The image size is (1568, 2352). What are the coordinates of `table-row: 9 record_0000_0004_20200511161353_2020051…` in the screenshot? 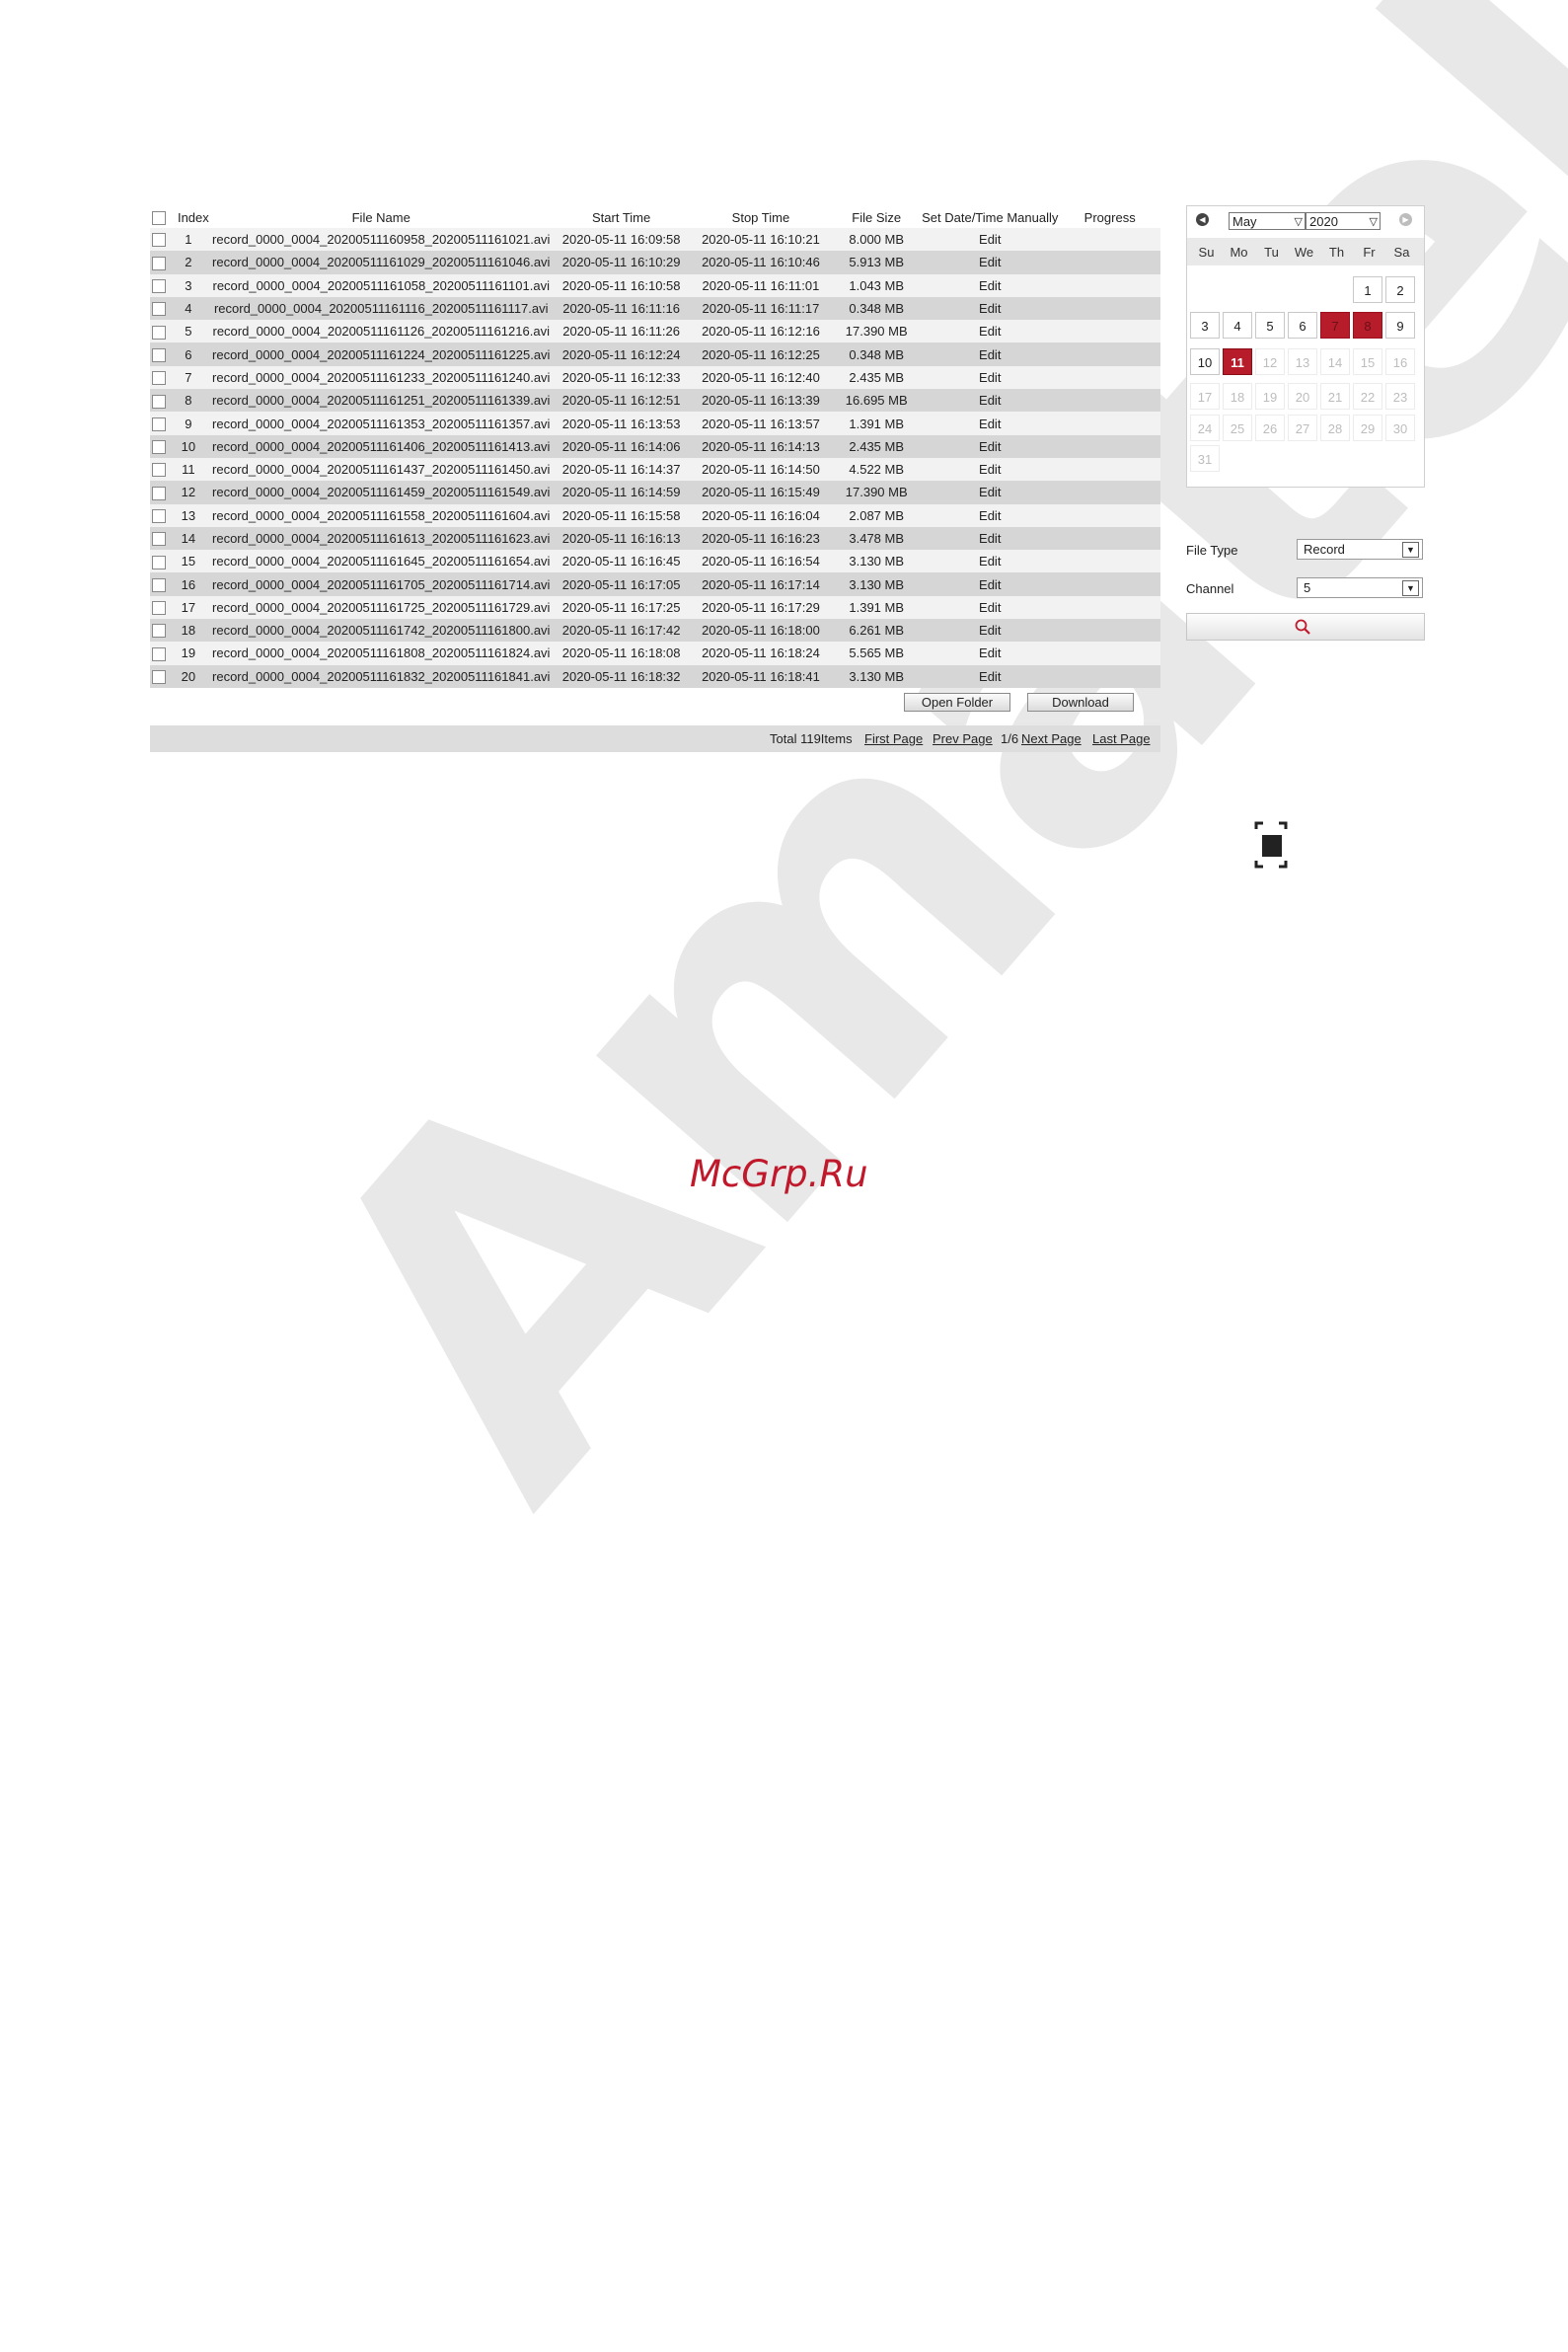 It's located at (655, 423).